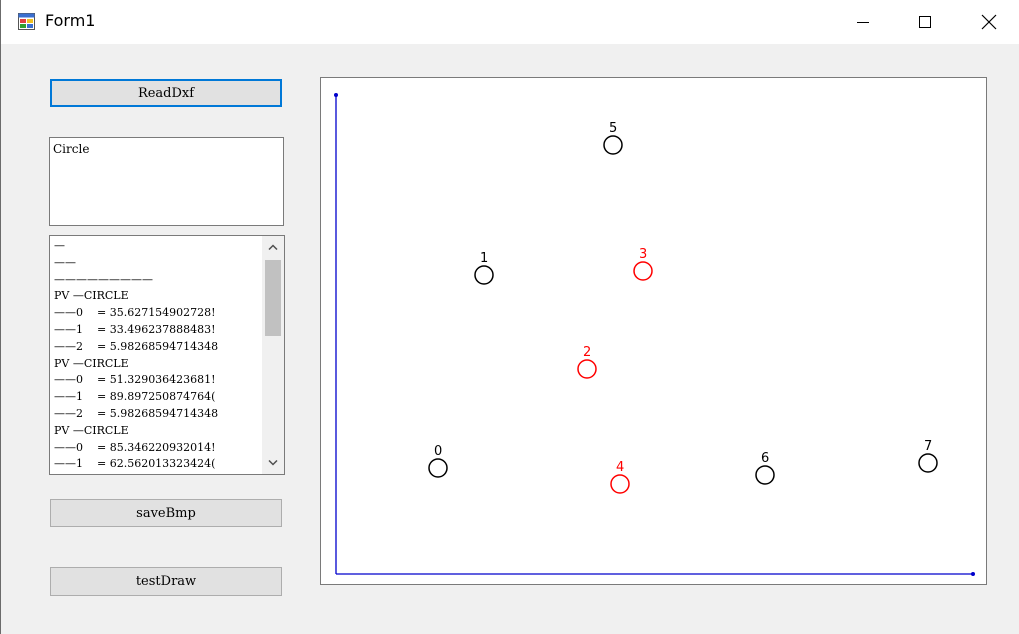 Image resolution: width=1019 pixels, height=634 pixels. I want to click on listbox-line: ——1 = 33.496237888483!, so click(135, 329).